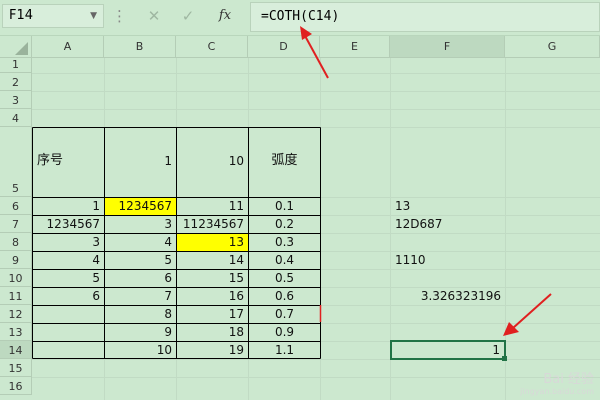 The height and width of the screenshot is (400, 600). What do you see at coordinates (140, 161) in the screenshot?
I see `header-cell-b5: 1` at bounding box center [140, 161].